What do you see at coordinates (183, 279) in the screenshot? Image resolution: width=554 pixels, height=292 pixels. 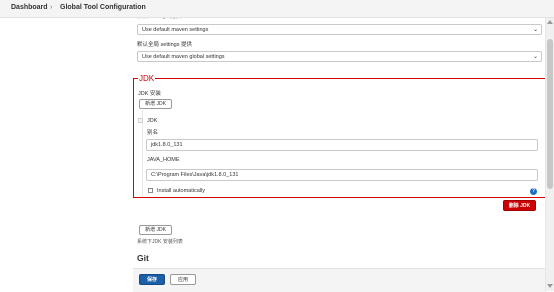 I see `apply-button: 应用` at bounding box center [183, 279].